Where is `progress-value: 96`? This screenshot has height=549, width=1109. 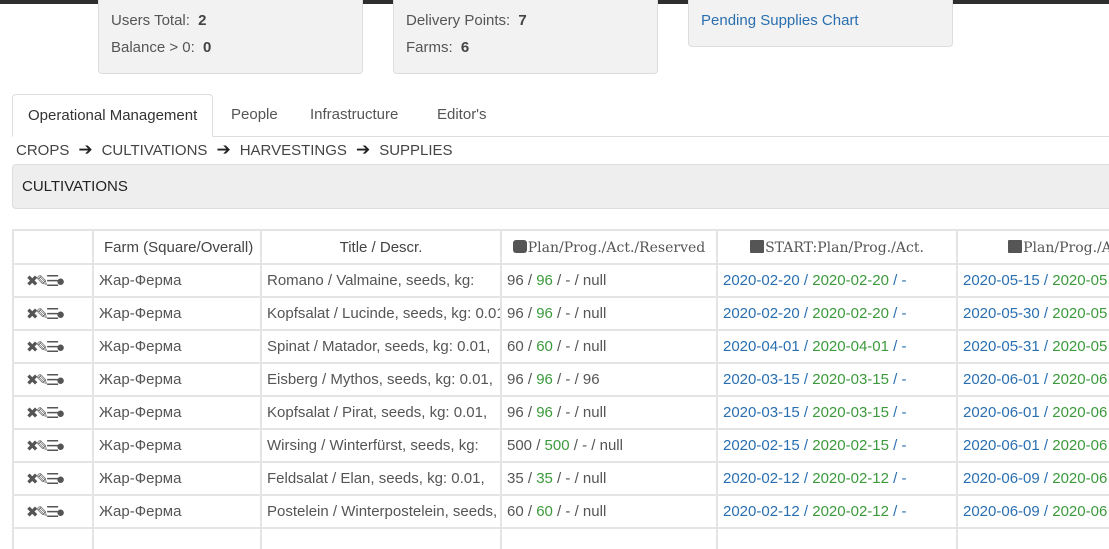 progress-value: 96 is located at coordinates (544, 379).